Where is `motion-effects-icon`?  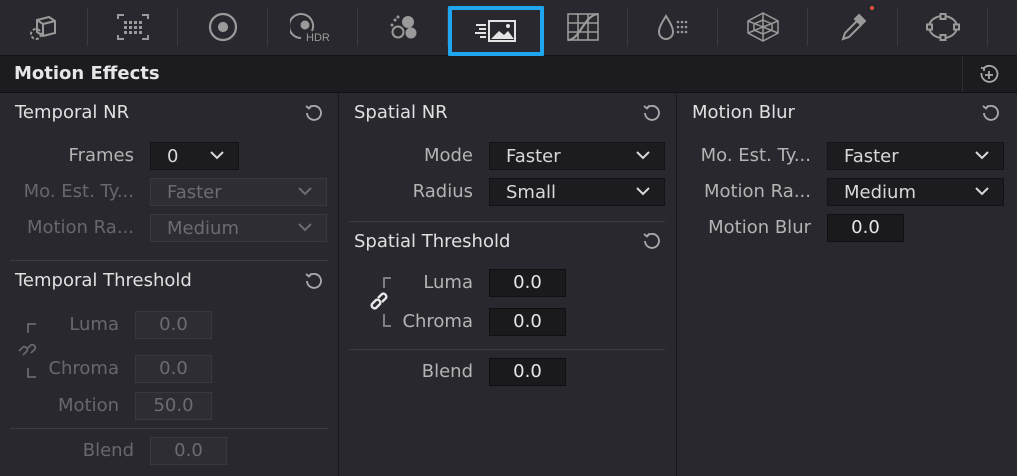 motion-effects-icon is located at coordinates (495, 31).